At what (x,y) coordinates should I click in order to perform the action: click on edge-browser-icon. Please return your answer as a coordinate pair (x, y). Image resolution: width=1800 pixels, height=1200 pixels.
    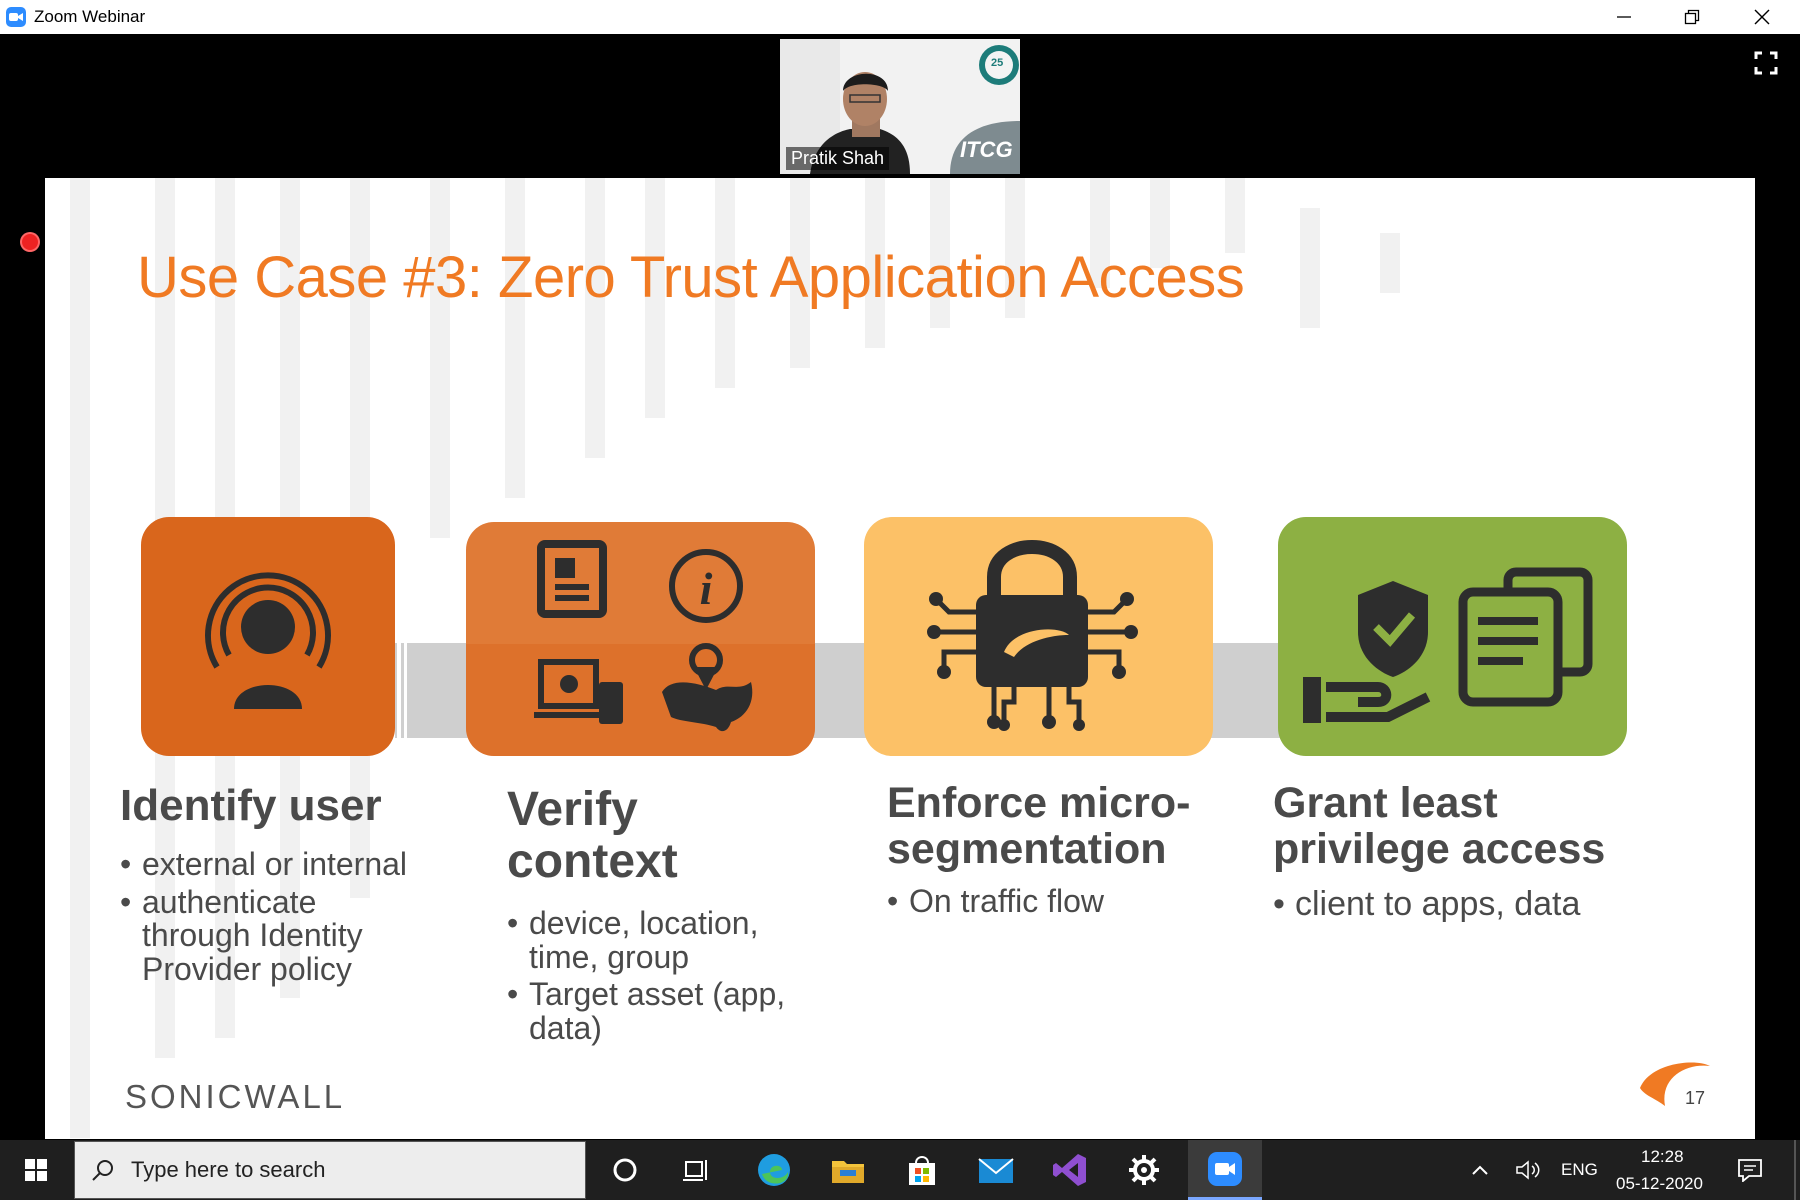
    Looking at the image, I should click on (774, 1170).